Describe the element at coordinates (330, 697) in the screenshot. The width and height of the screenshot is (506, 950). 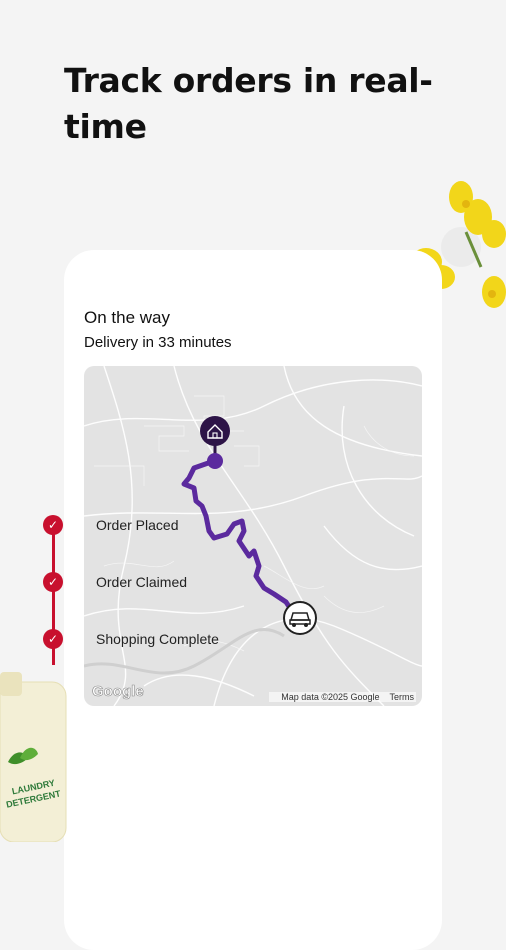
I see `map-data-text: Map data ©2025 Google` at that location.